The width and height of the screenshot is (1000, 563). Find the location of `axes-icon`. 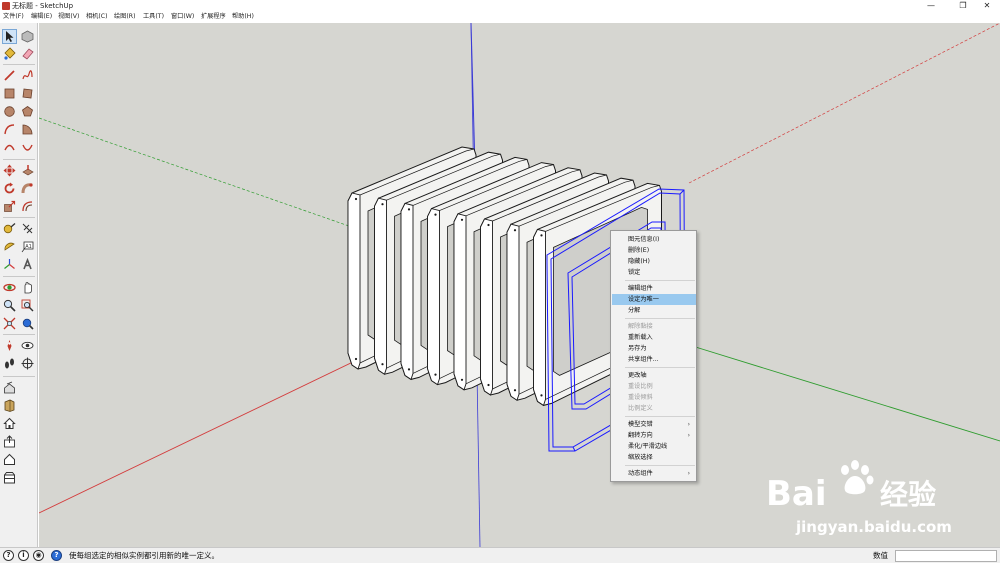

axes-icon is located at coordinates (9, 264).